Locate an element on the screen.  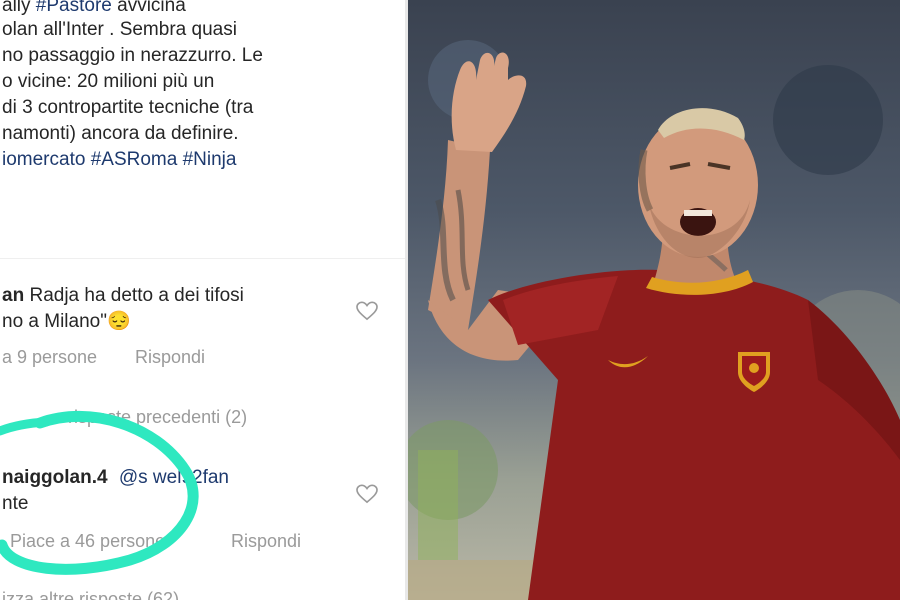
comment-line: an Radja ha detto a dei tifosi is located at coordinates (123, 296).